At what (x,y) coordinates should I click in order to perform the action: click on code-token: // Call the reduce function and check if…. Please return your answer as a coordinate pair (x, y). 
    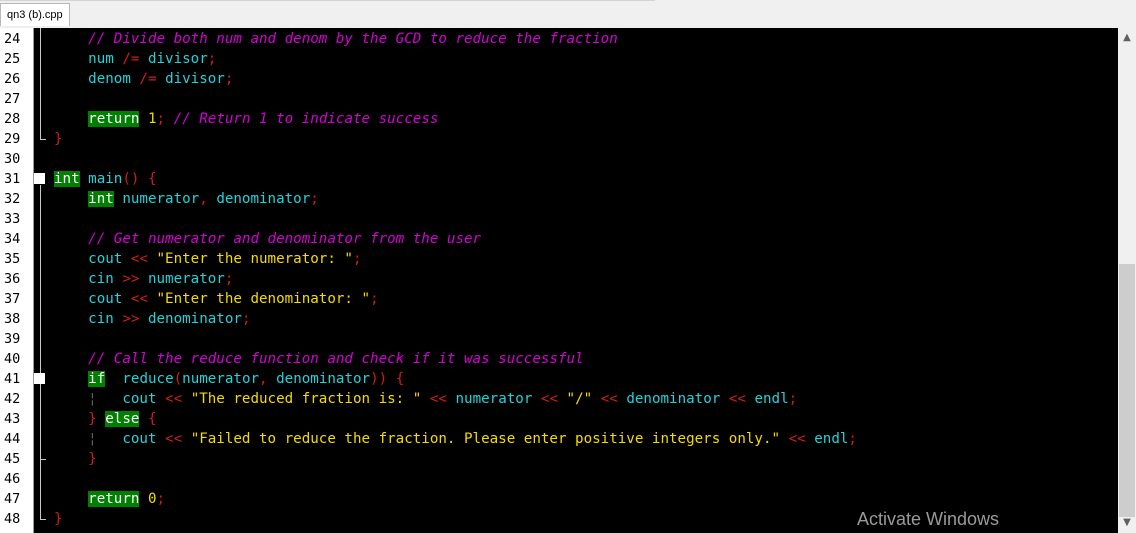
    Looking at the image, I should click on (336, 359).